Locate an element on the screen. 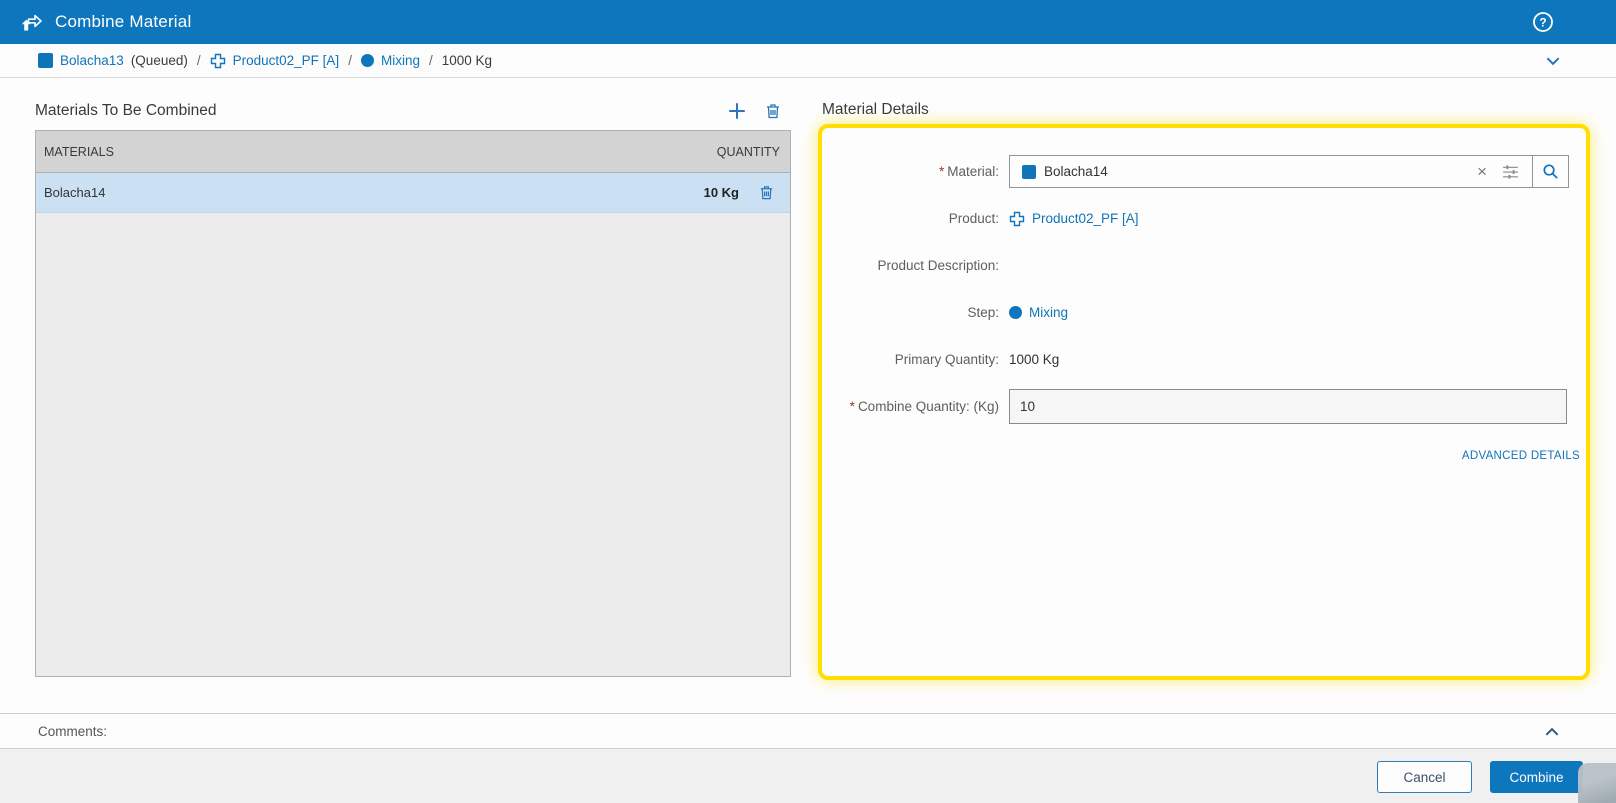 Image resolution: width=1616 pixels, height=803 pixels. column-header-materials: MATERIALS is located at coordinates (79, 151).